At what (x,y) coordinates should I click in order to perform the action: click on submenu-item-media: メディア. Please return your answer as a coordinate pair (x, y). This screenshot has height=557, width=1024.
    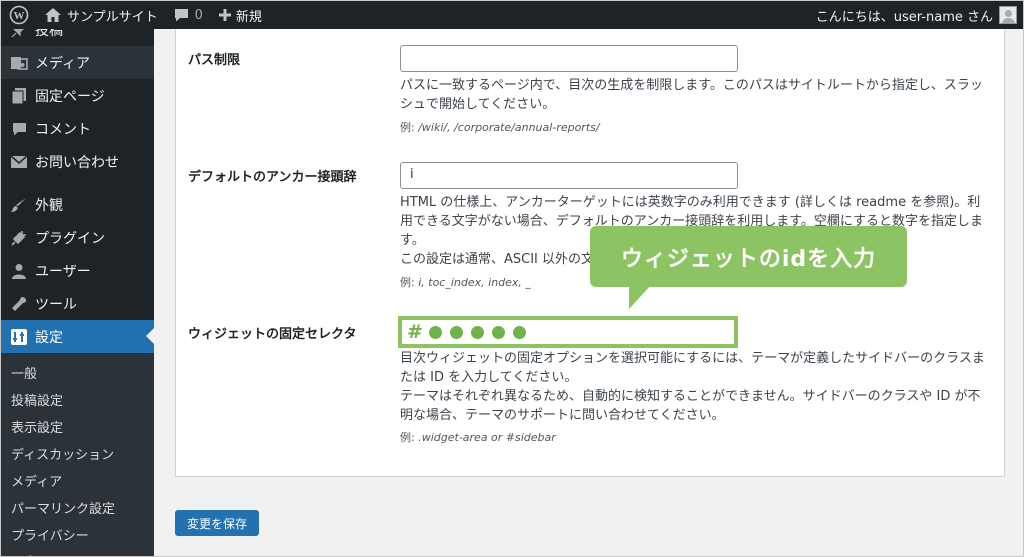
    Looking at the image, I should click on (77, 482).